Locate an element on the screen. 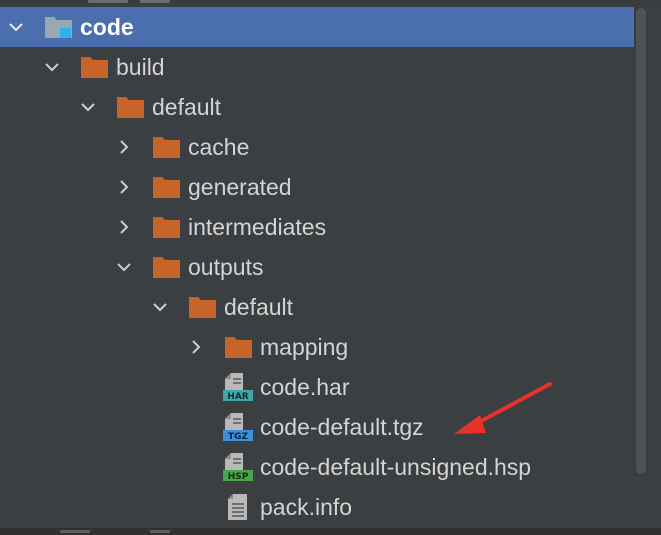 This screenshot has height=535, width=661. hsp-badge-text: HSP is located at coordinates (238, 477).